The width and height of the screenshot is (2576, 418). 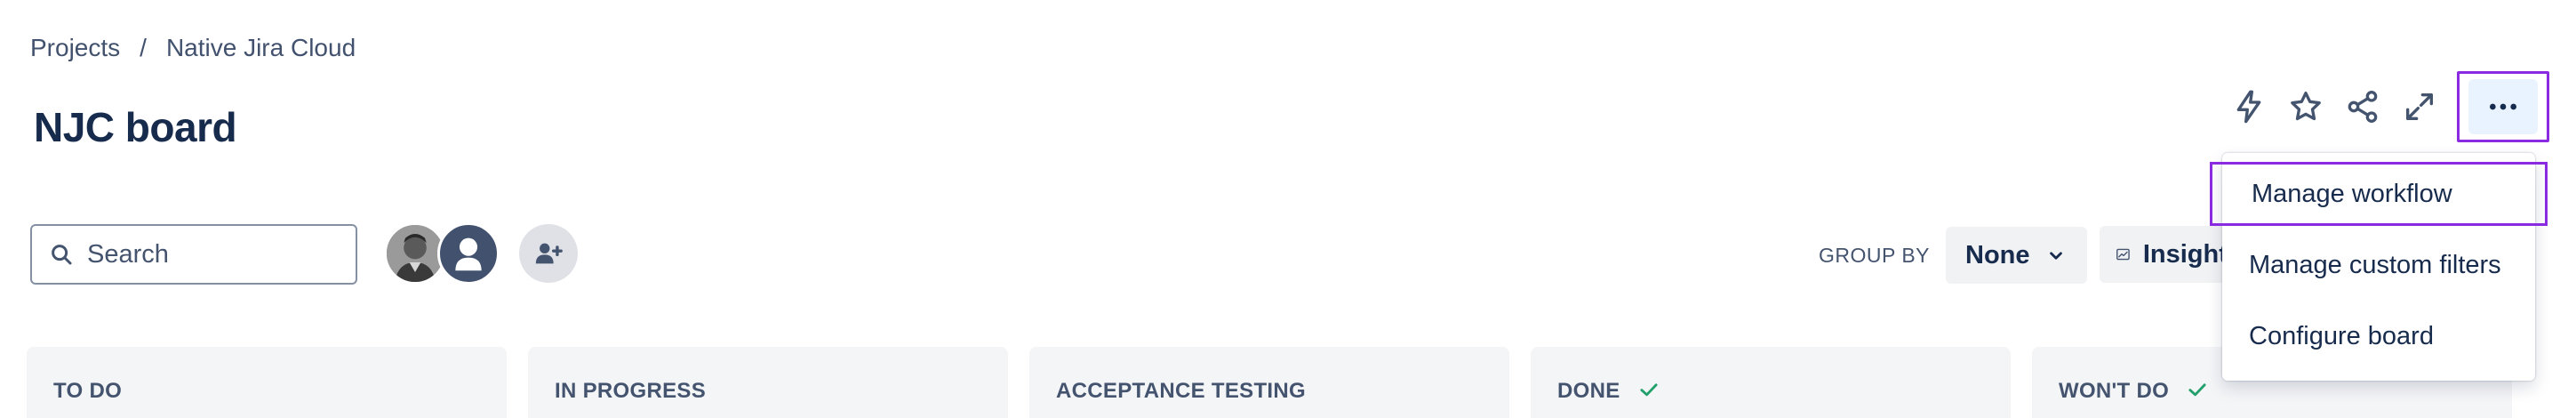 What do you see at coordinates (1874, 255) in the screenshot?
I see `group-by-label: GROUP BY` at bounding box center [1874, 255].